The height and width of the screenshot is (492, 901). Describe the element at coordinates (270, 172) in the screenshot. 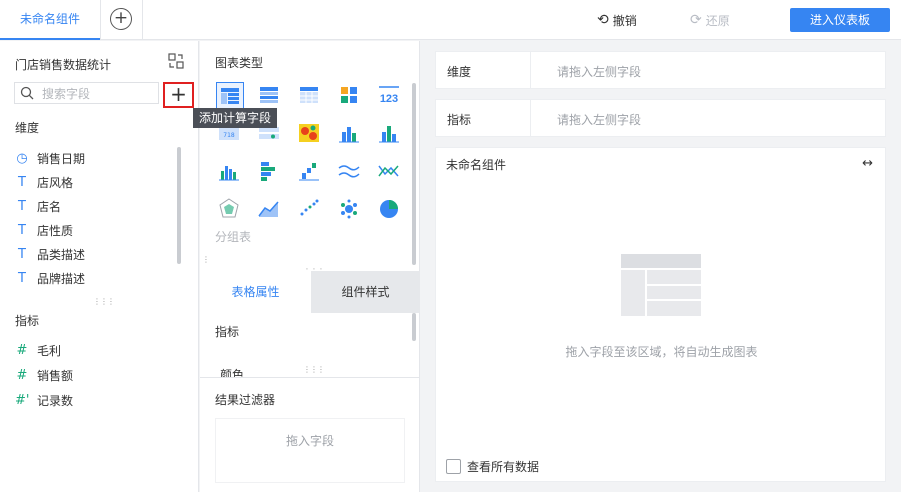

I see `horizontal-bar-chart-icon` at that location.